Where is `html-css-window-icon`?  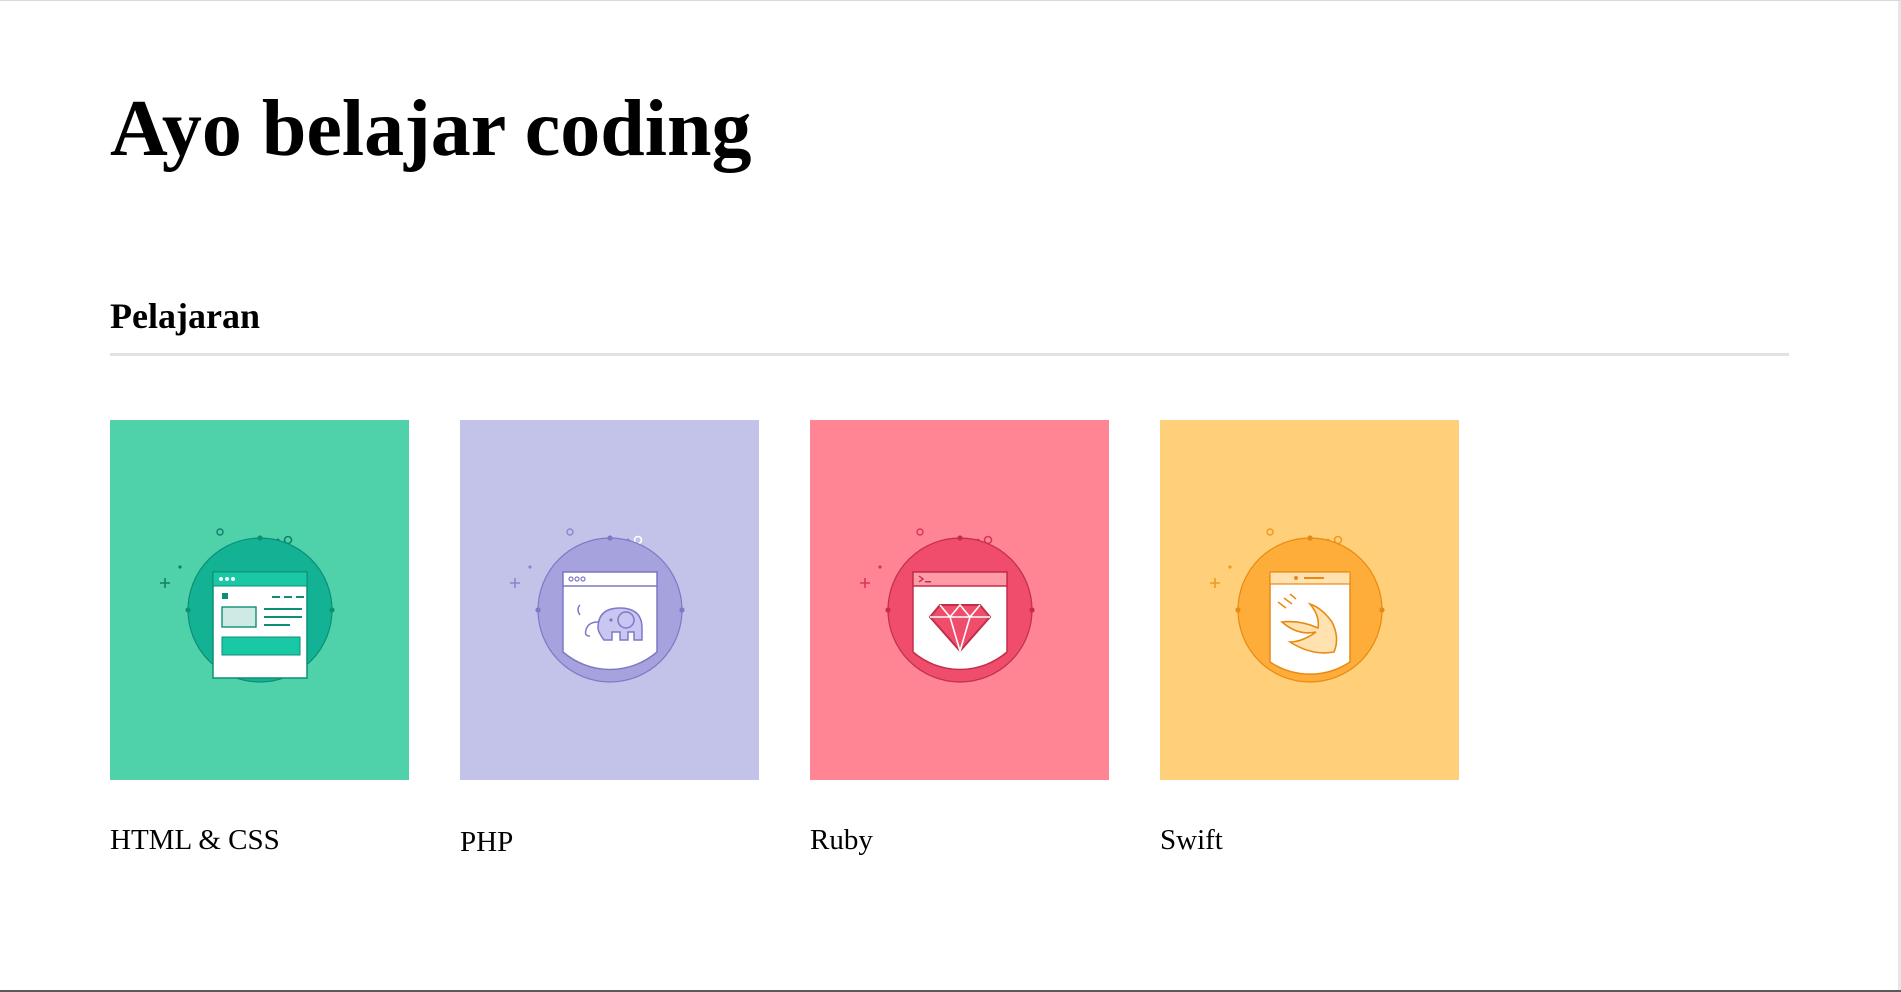
html-css-window-icon is located at coordinates (247, 605).